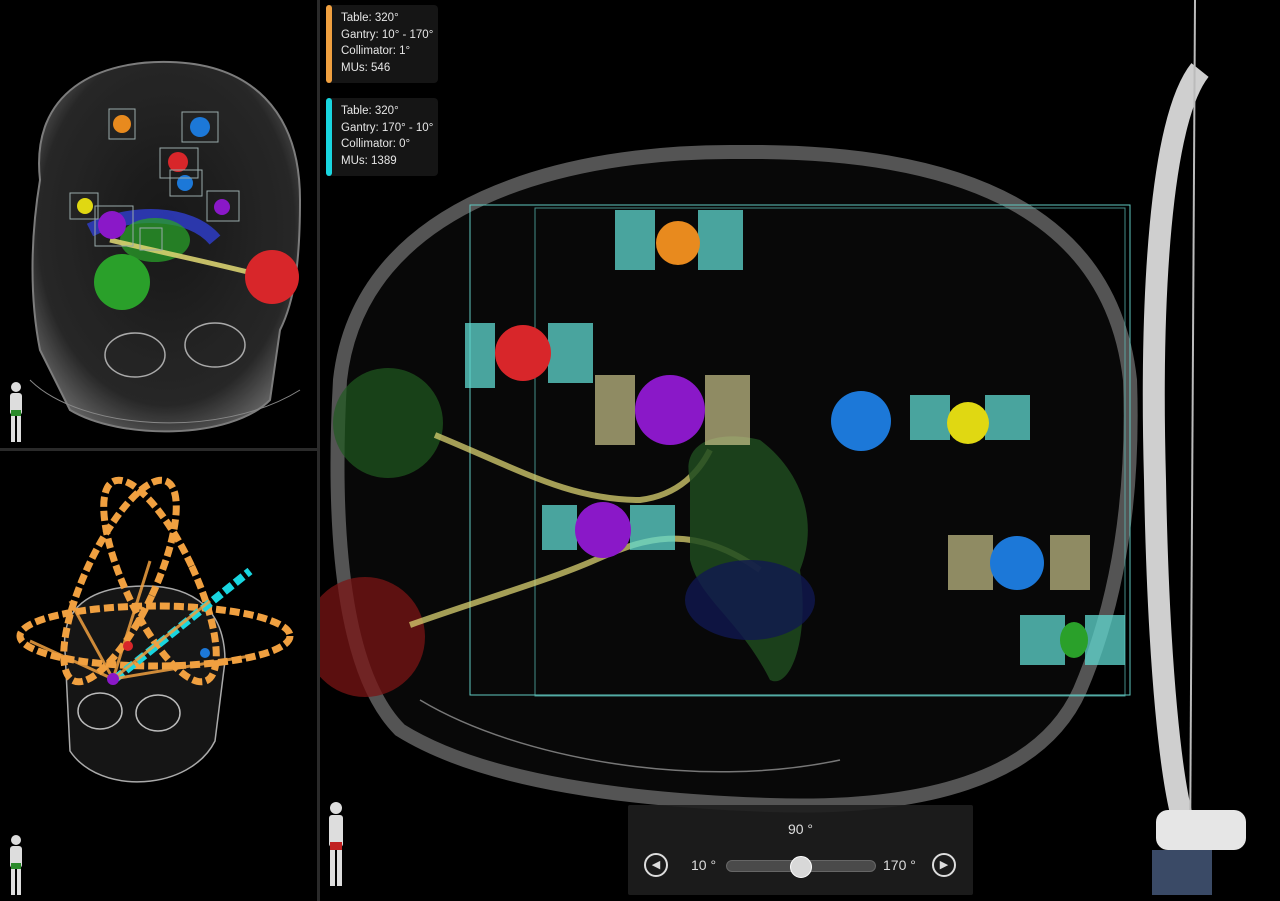 The image size is (1280, 901). I want to click on chevron-right-icon: ▶, so click(944, 865).